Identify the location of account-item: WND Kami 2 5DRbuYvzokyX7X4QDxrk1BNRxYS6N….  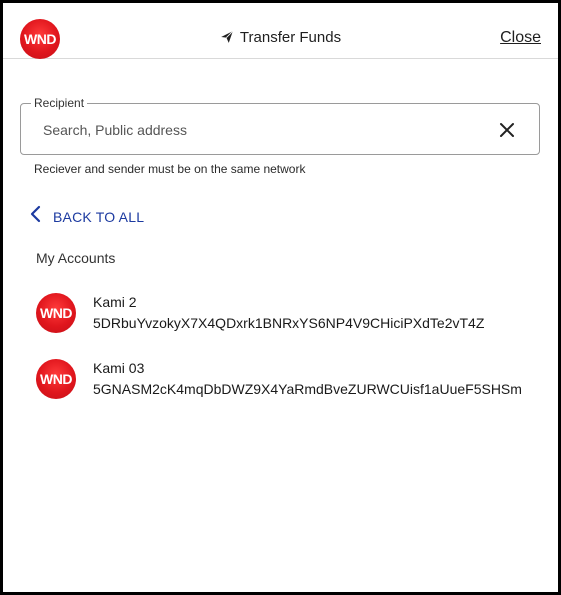
(286, 318).